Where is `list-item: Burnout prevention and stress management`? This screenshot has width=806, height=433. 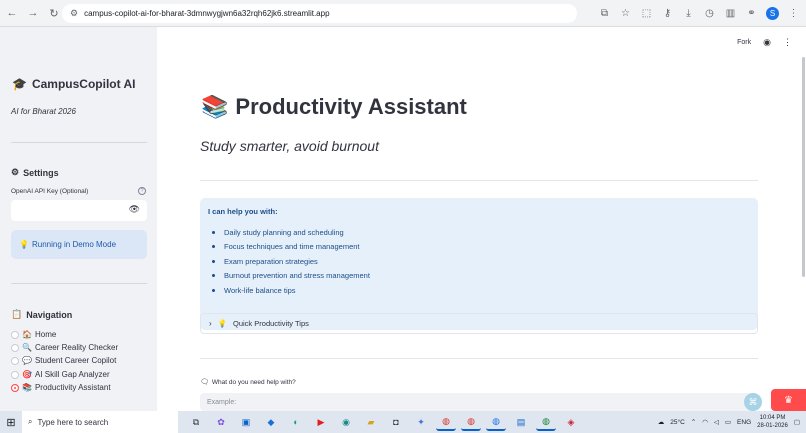 list-item: Burnout prevention and stress management is located at coordinates (289, 276).